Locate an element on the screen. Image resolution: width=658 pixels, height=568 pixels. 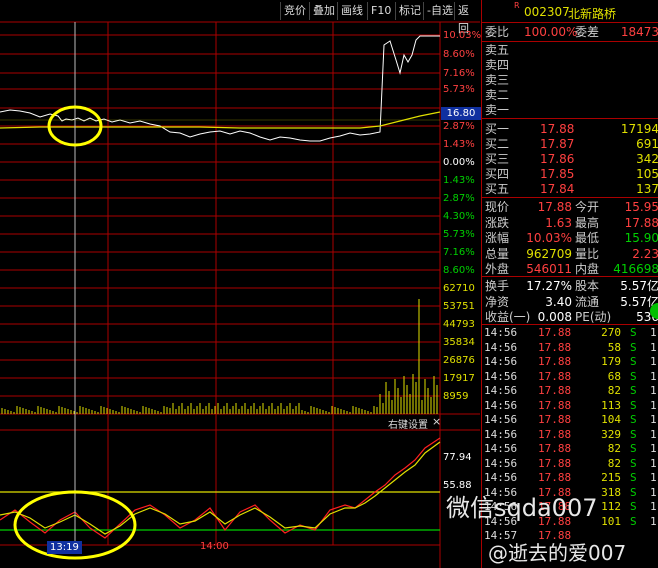
buy-price: 17.86 is located at coordinates (557, 159).